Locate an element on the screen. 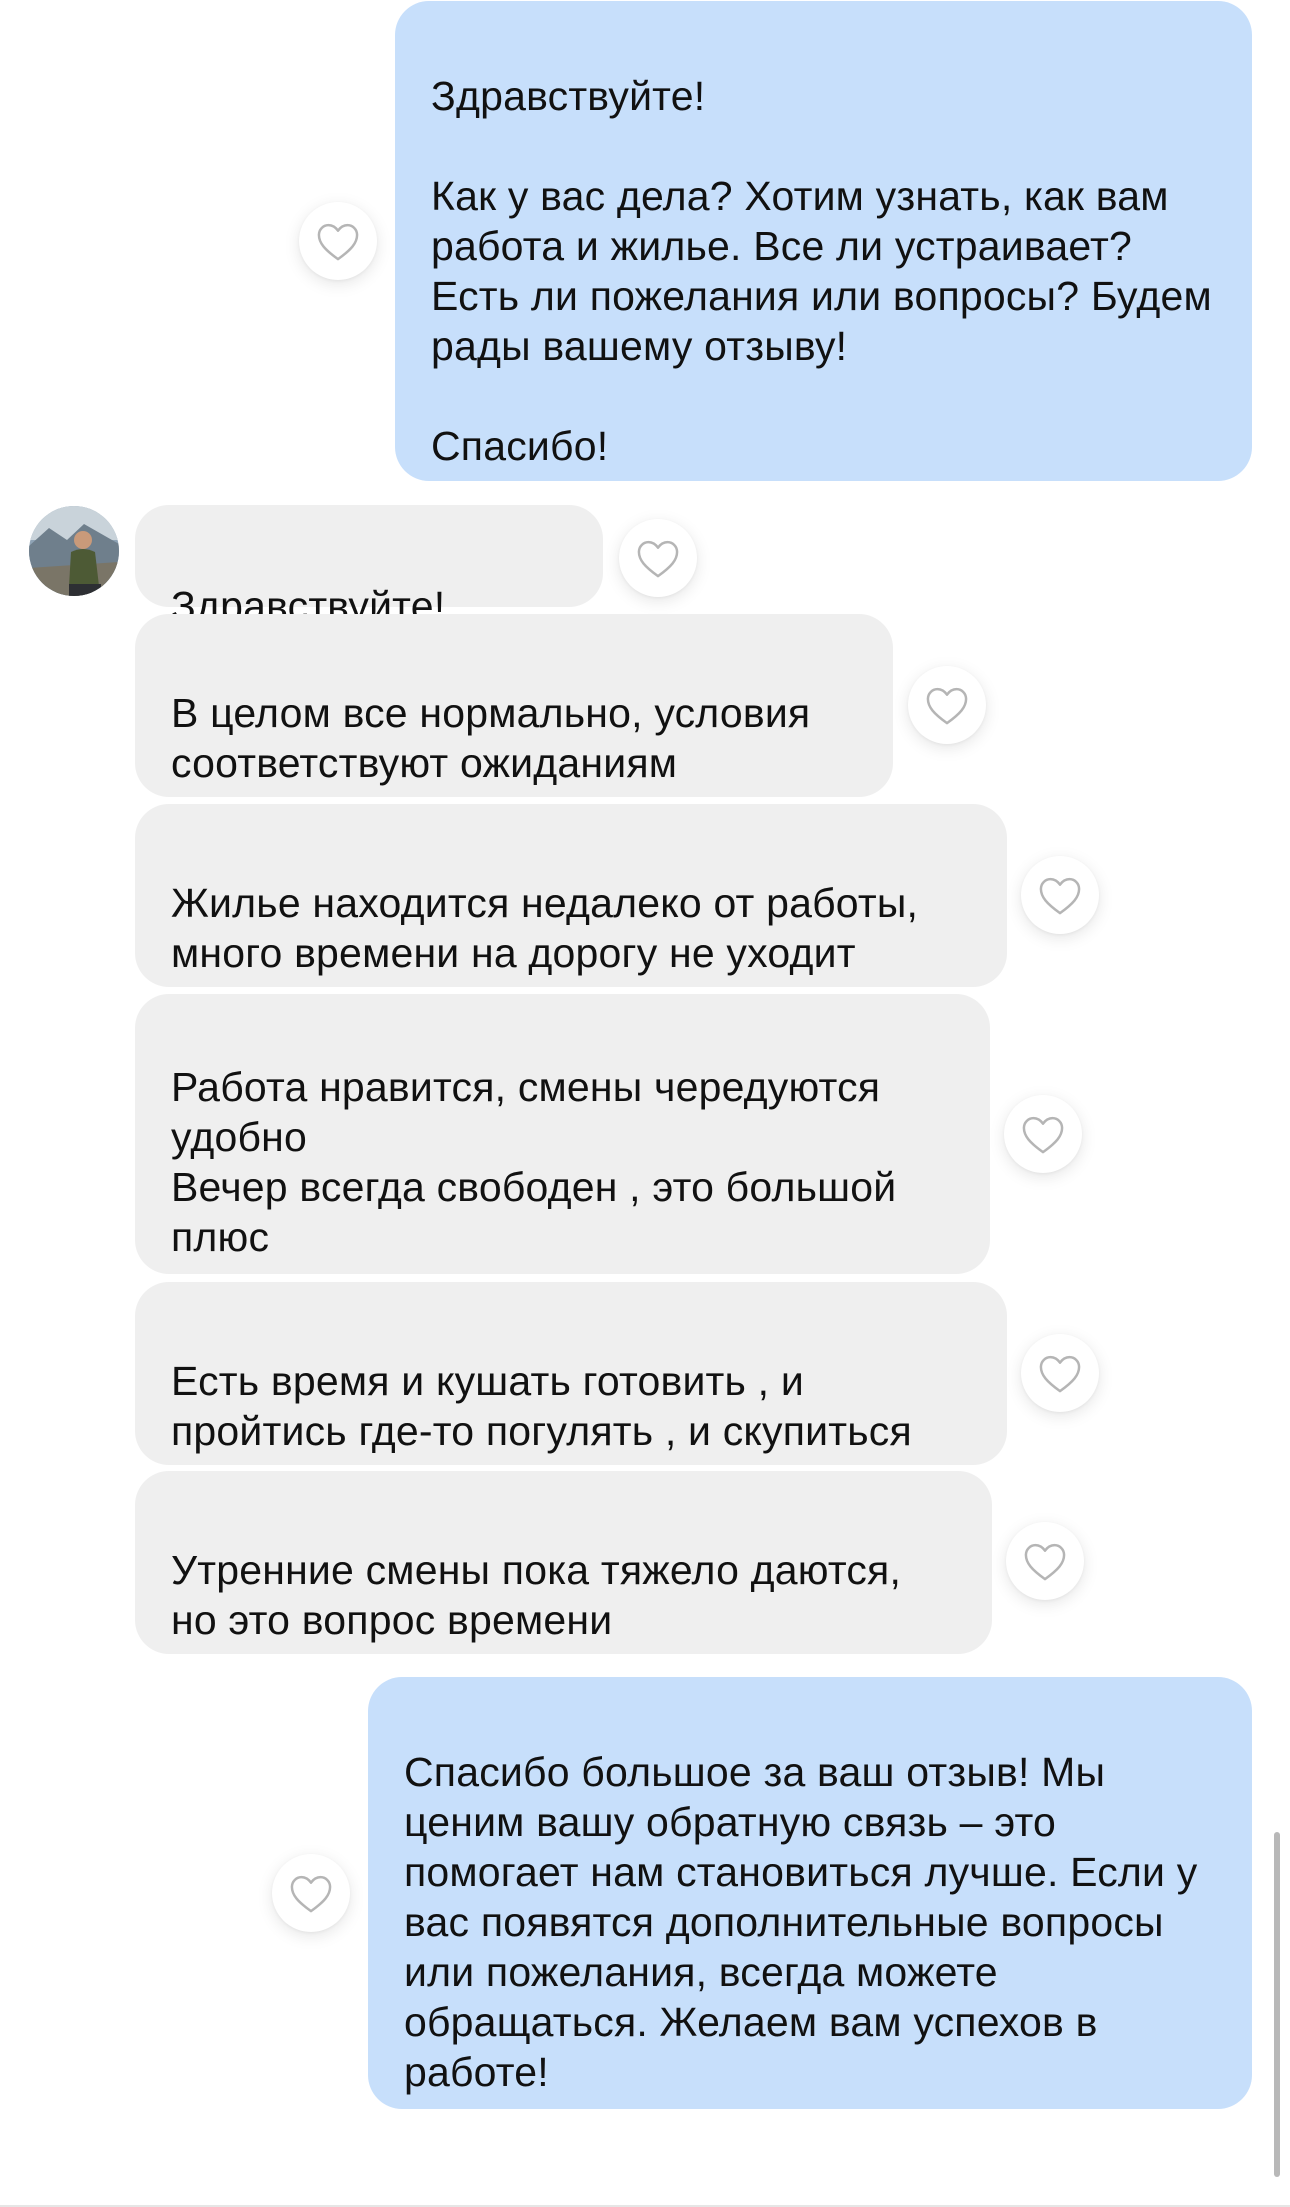  user-avatar is located at coordinates (74, 551).